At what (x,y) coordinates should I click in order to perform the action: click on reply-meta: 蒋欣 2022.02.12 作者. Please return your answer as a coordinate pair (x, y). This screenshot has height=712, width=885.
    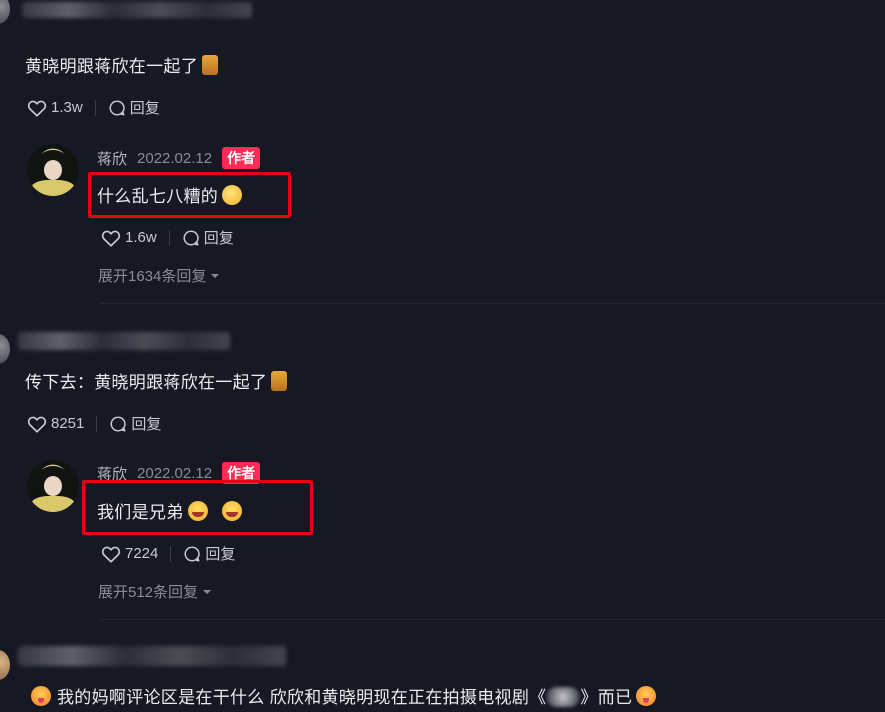
    Looking at the image, I should click on (179, 158).